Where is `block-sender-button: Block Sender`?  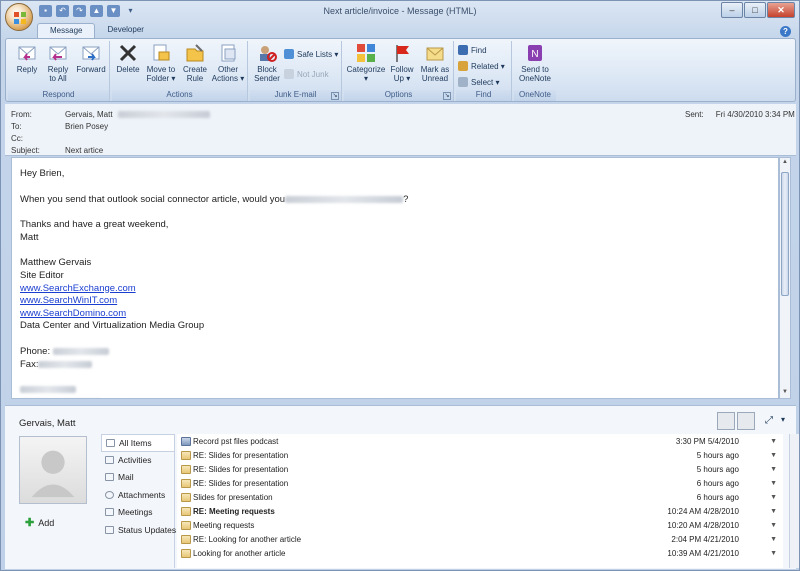 block-sender-button: Block Sender is located at coordinates (267, 63).